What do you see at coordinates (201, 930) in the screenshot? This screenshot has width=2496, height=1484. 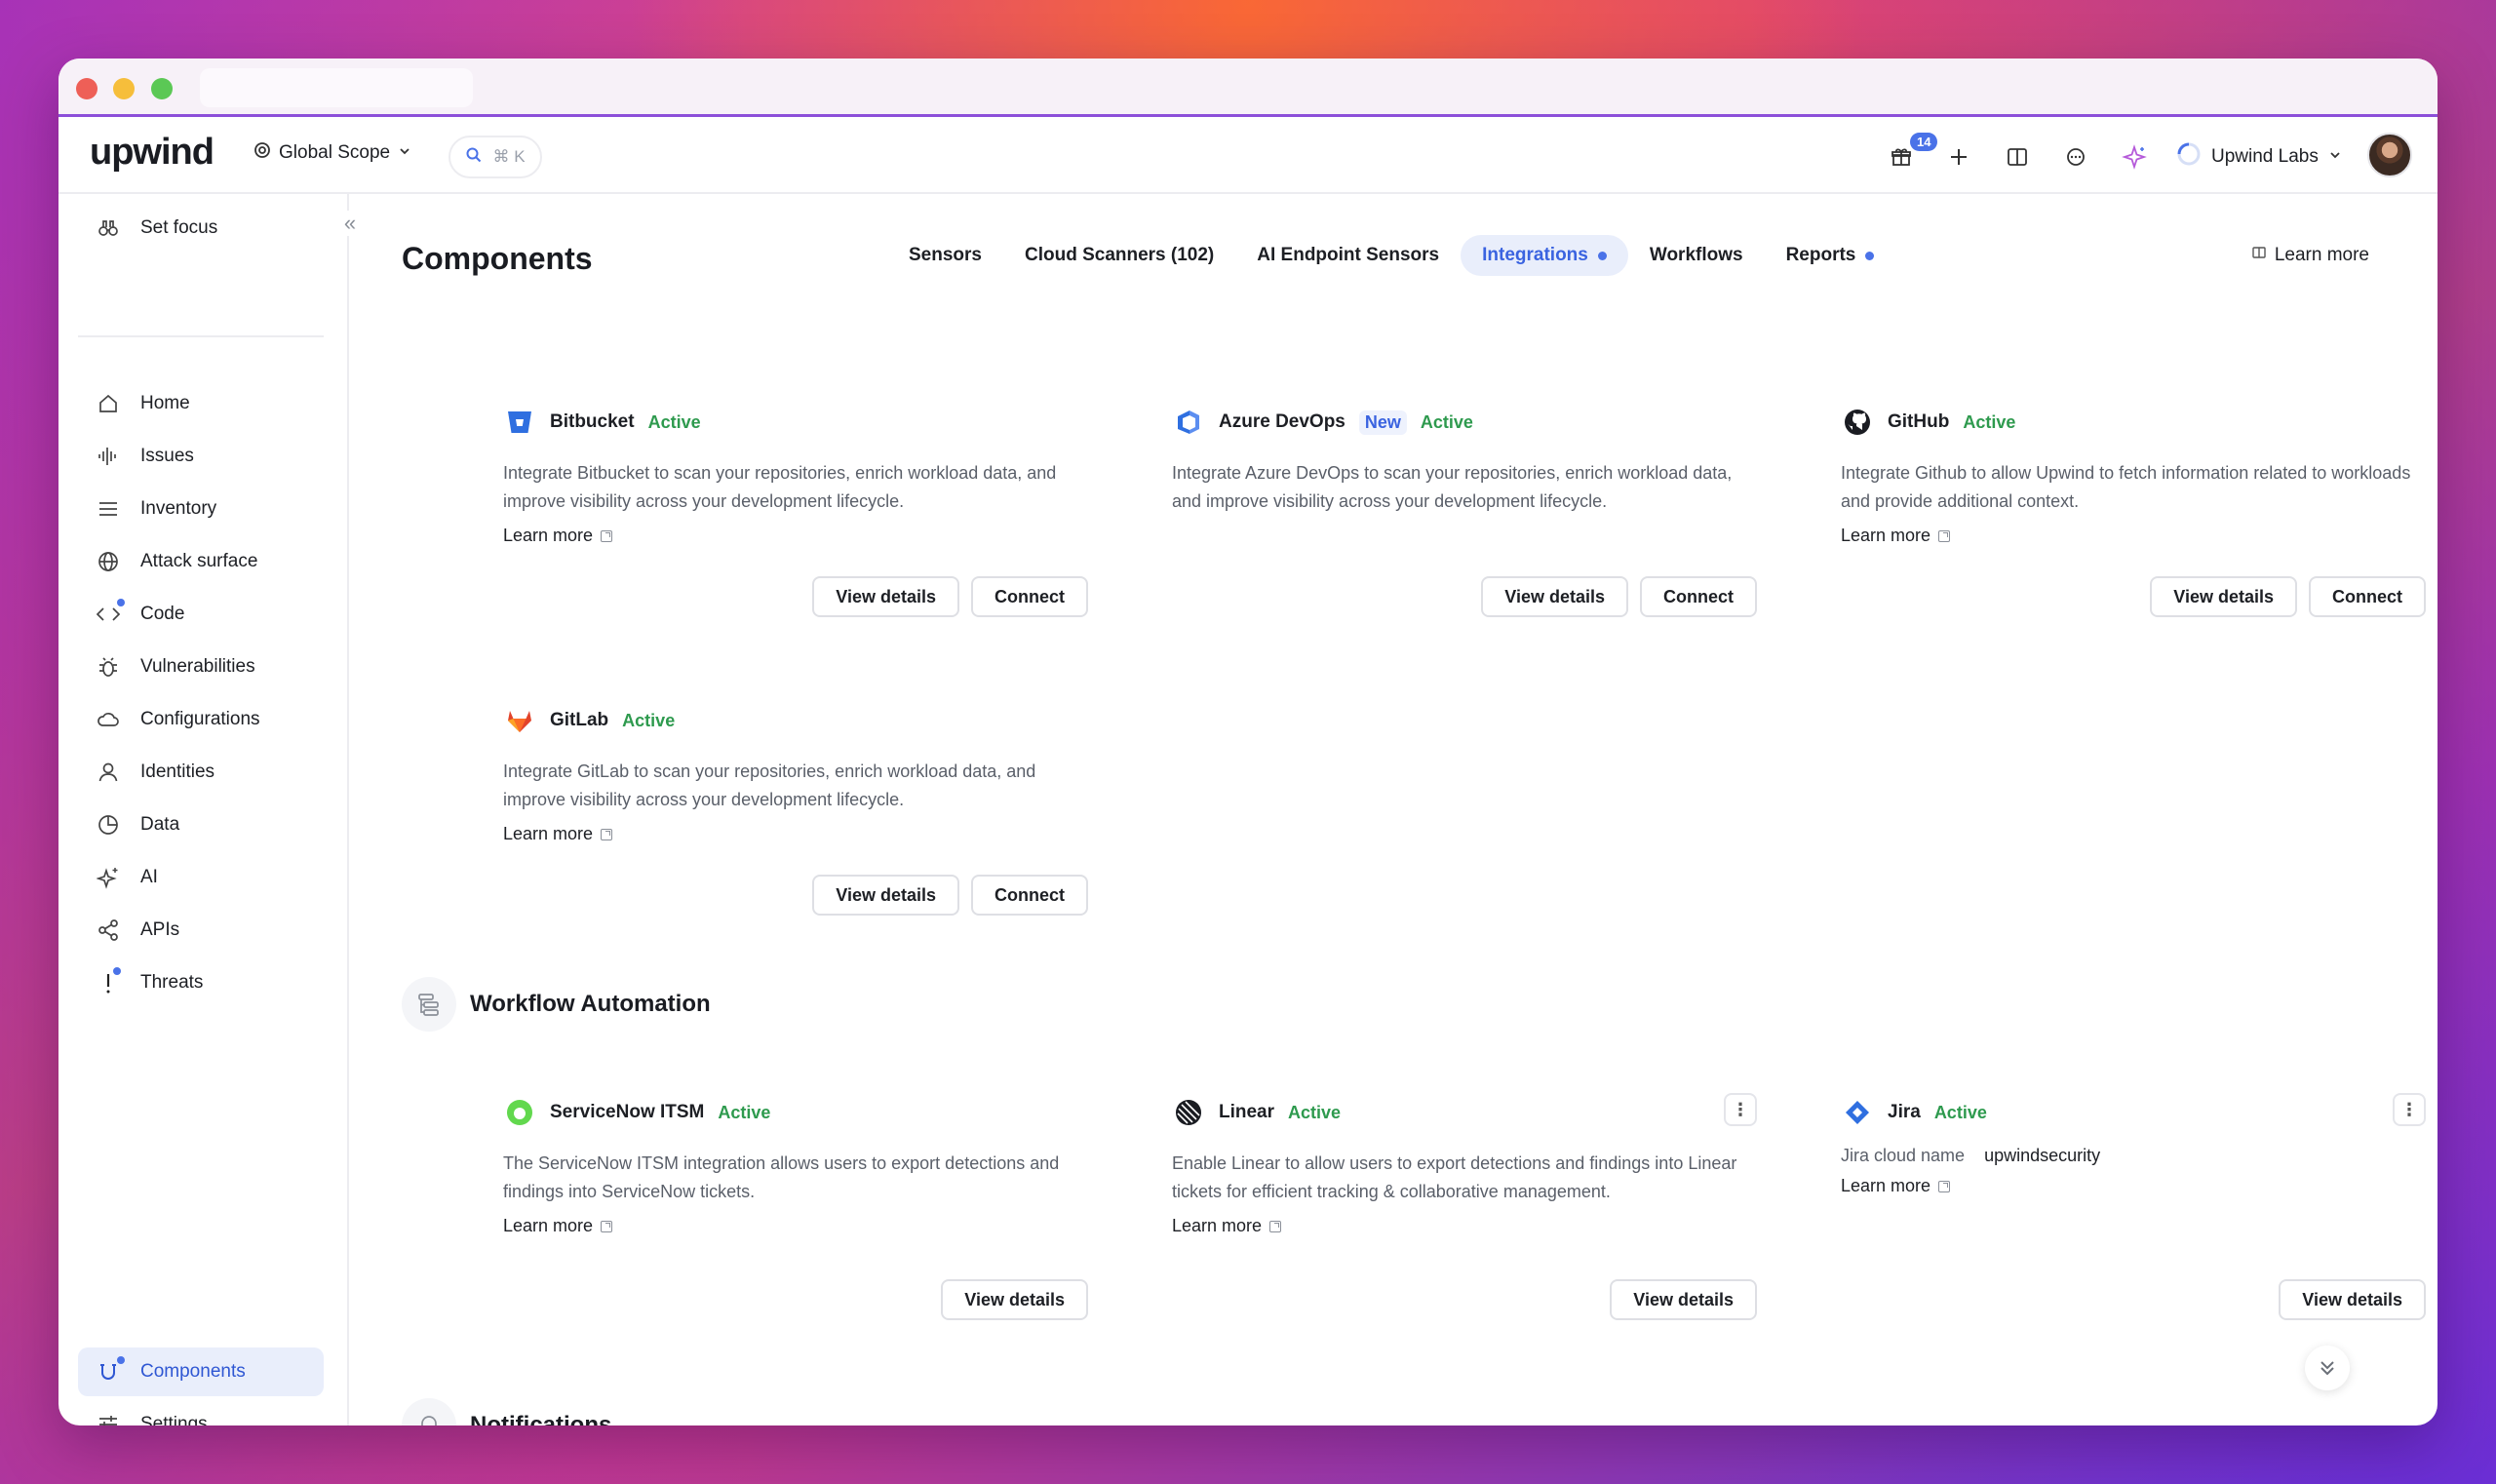 I see `sidebar-item-apis: APIs` at bounding box center [201, 930].